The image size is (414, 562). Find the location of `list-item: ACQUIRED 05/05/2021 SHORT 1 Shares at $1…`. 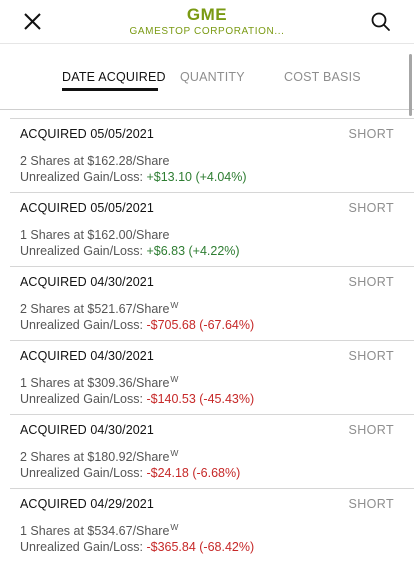

list-item: ACQUIRED 05/05/2021 SHORT 1 Shares at $1… is located at coordinates (212, 229).